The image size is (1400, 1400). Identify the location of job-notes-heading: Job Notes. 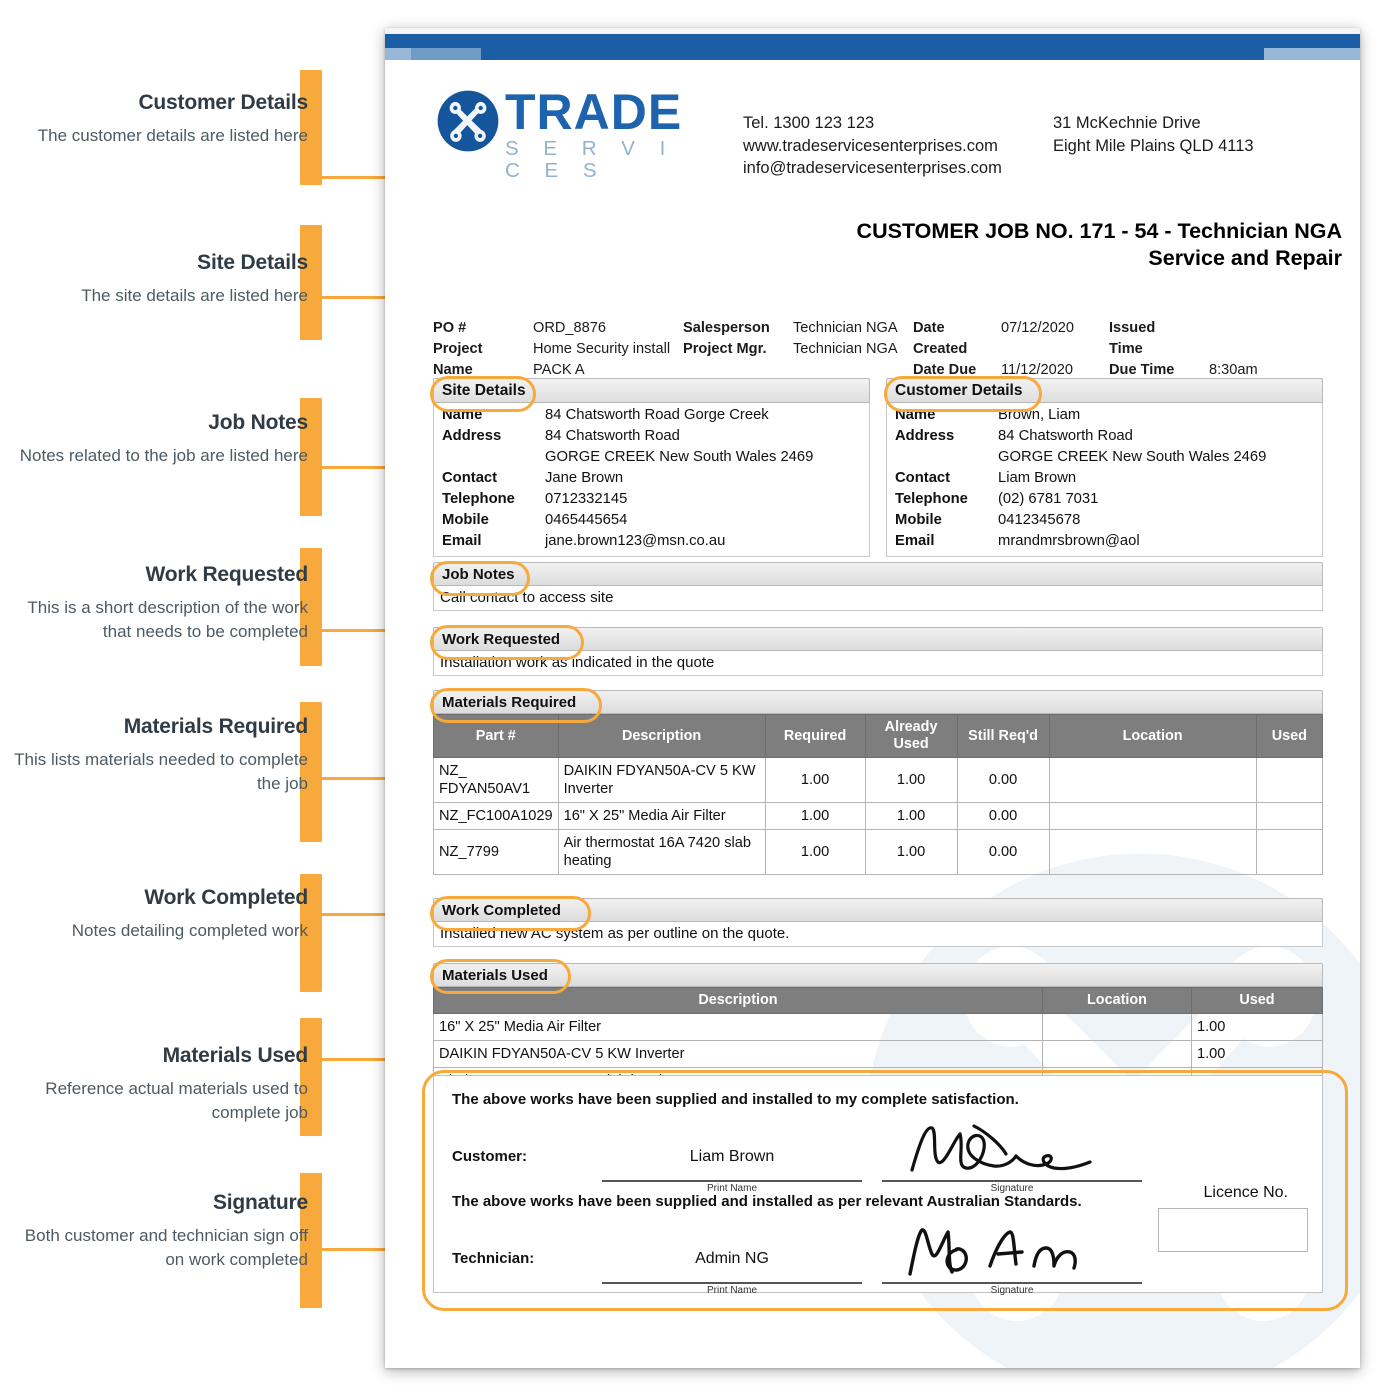
(878, 574).